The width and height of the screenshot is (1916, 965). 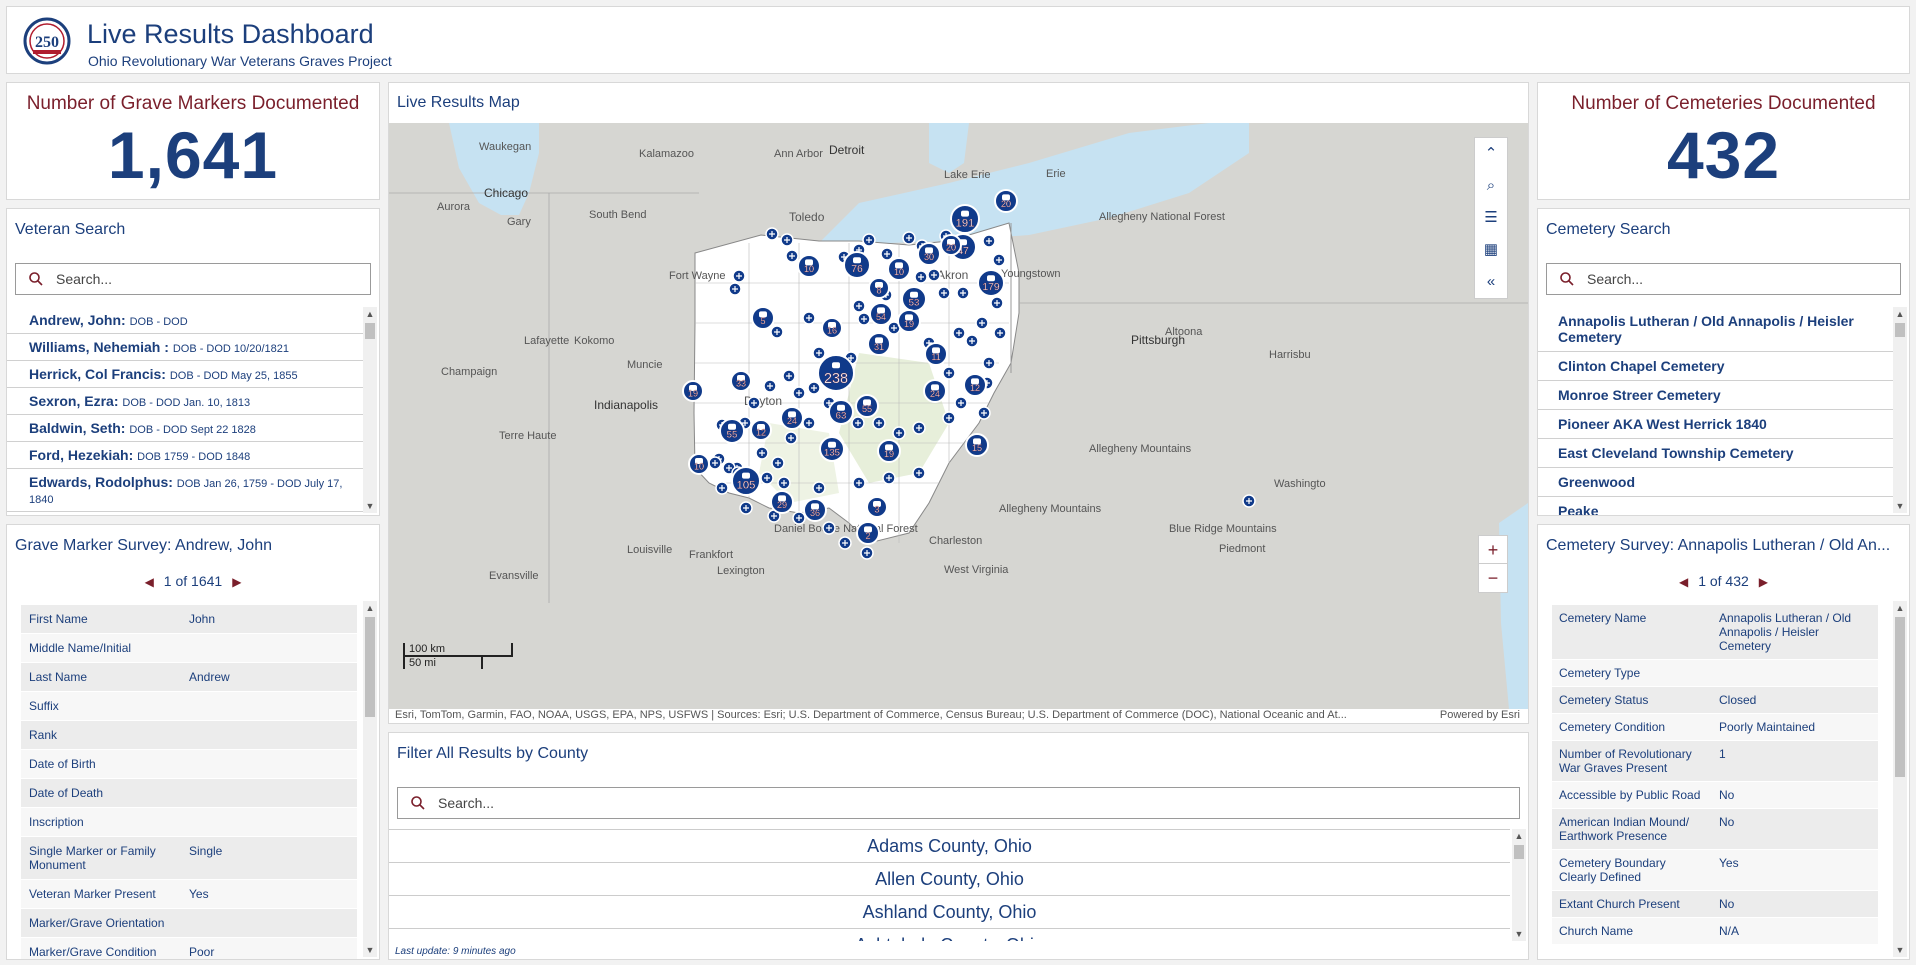 What do you see at coordinates (1493, 578) in the screenshot?
I see `zoom-out-button: −` at bounding box center [1493, 578].